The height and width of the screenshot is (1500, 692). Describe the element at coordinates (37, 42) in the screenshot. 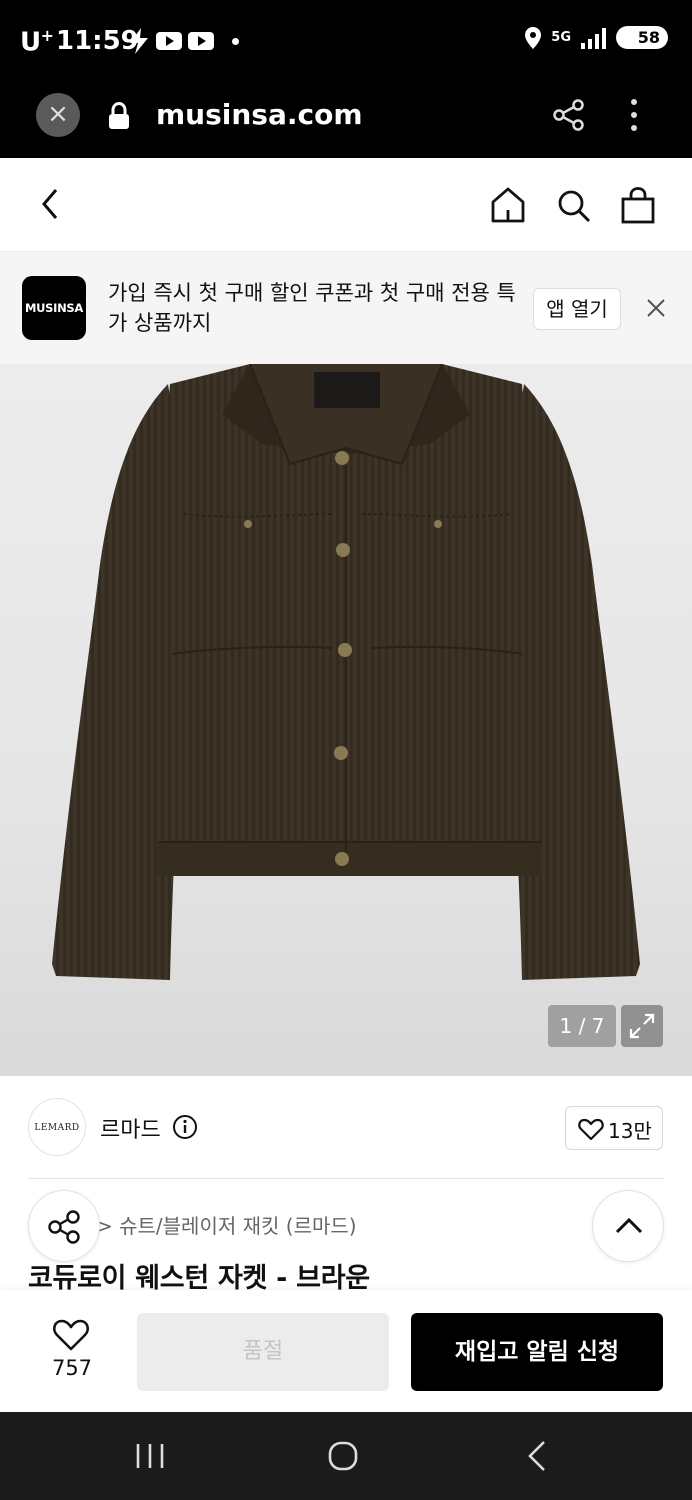

I see `carrier-label: U+` at that location.